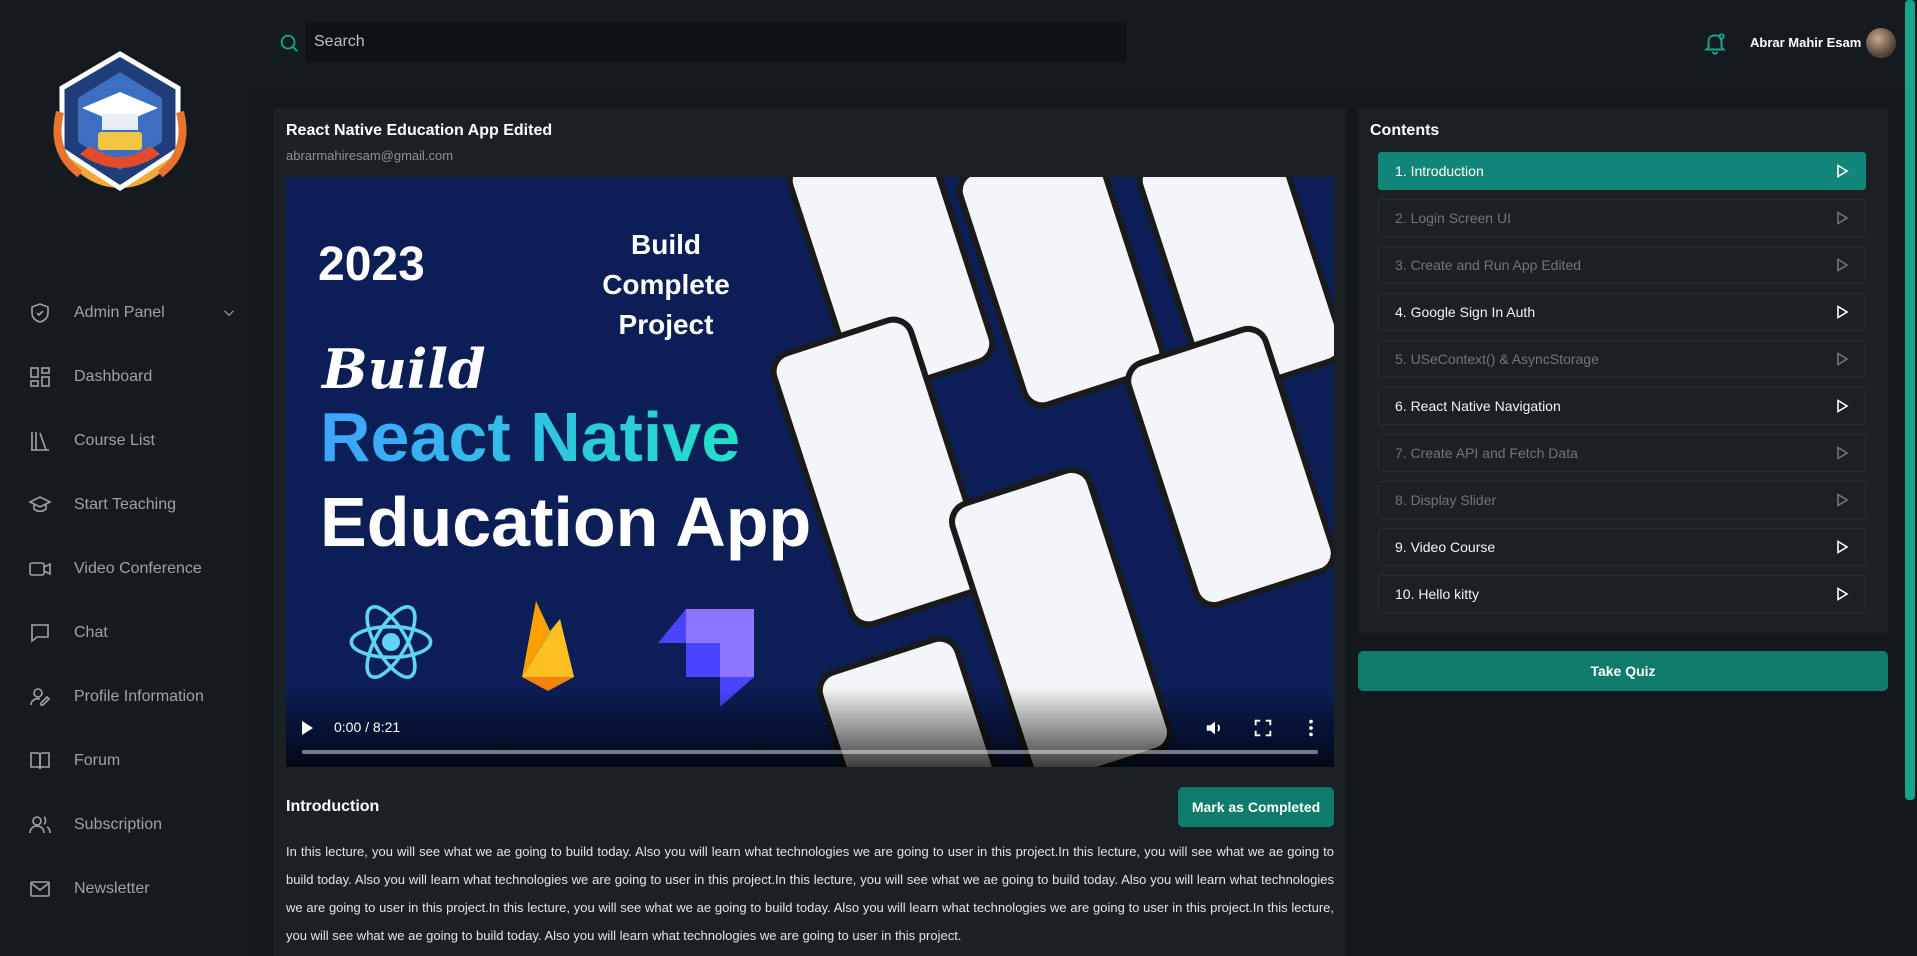 The height and width of the screenshot is (956, 1917). I want to click on lesson-item: 1. Introduction, so click(1622, 171).